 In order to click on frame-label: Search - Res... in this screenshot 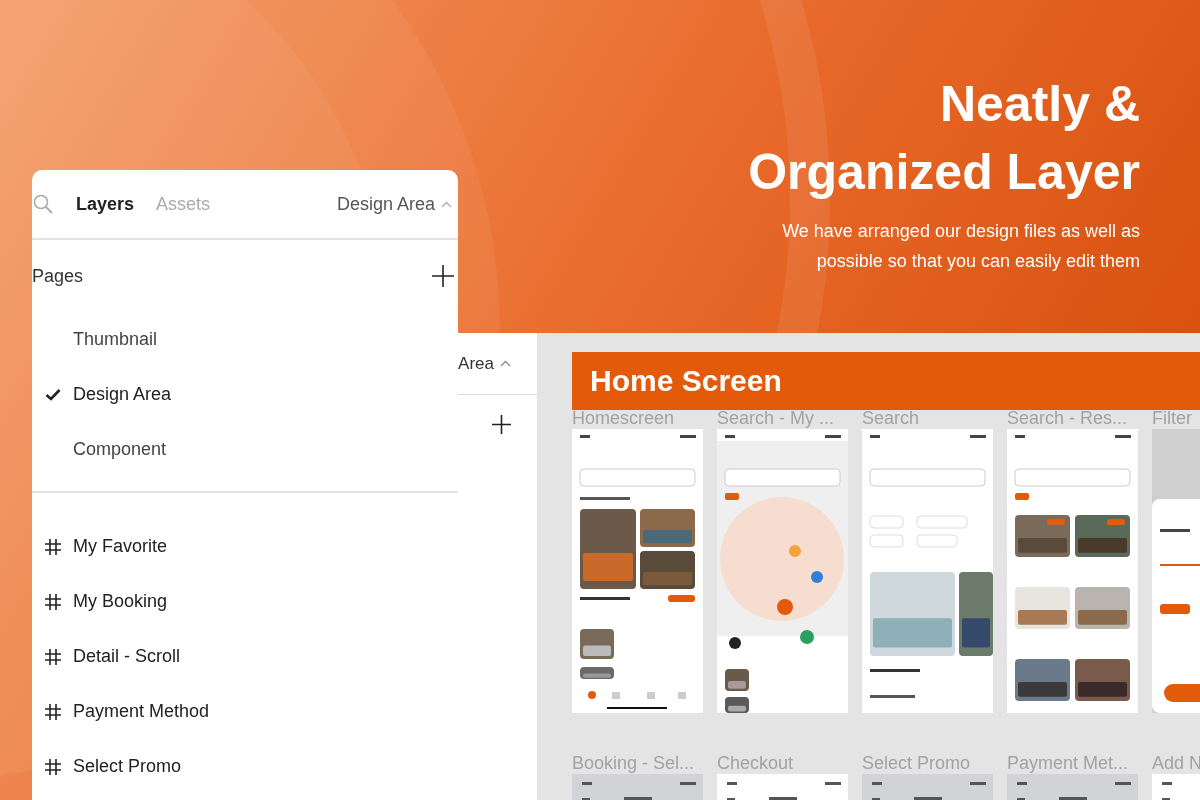, I will do `click(1068, 418)`.